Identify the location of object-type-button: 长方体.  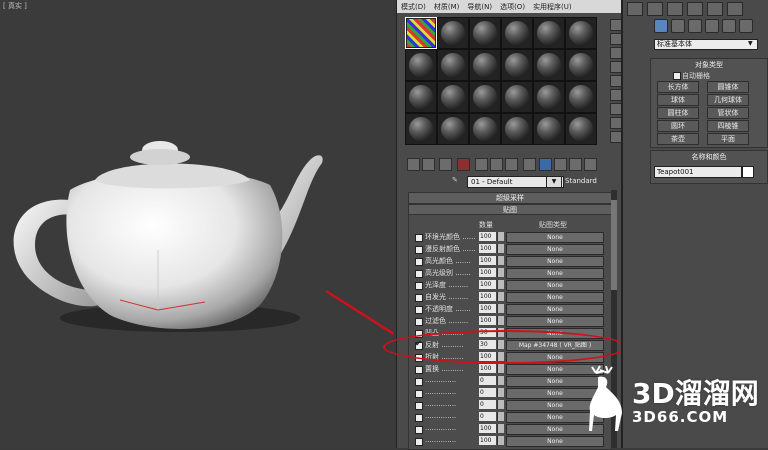
(678, 87).